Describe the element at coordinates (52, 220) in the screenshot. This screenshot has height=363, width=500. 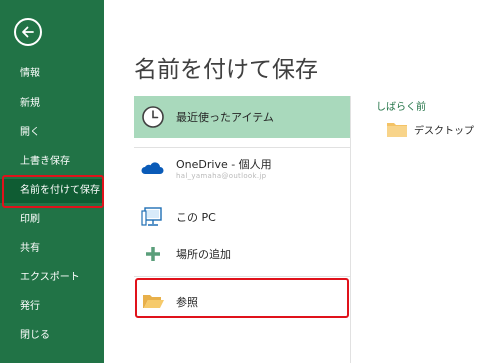
I see `nav-item-print: 印刷` at that location.